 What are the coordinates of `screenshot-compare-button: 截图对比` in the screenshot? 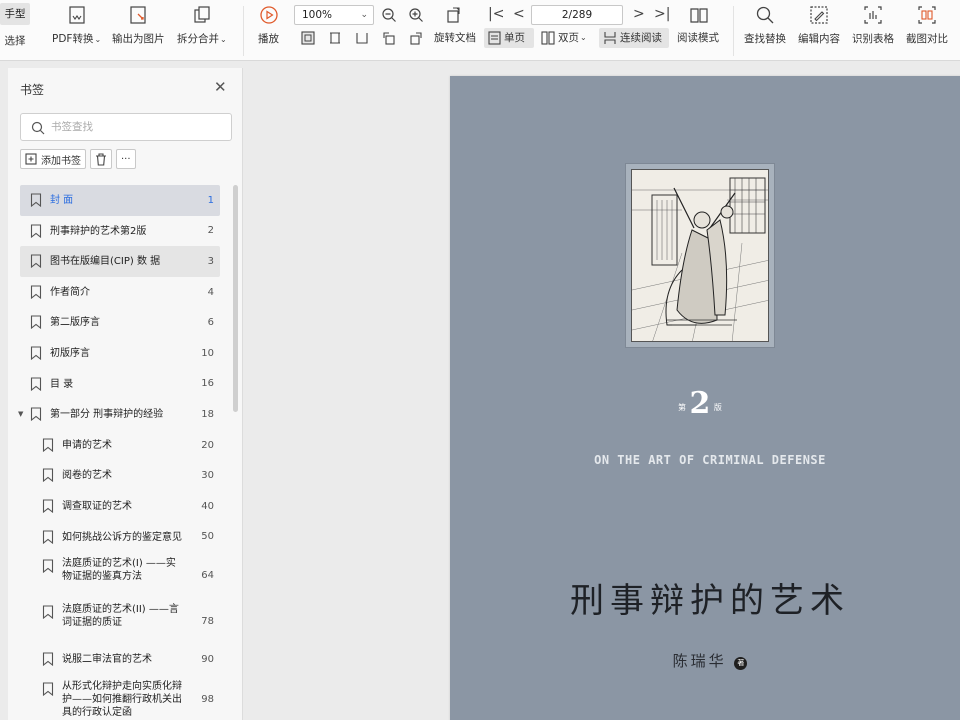 It's located at (927, 25).